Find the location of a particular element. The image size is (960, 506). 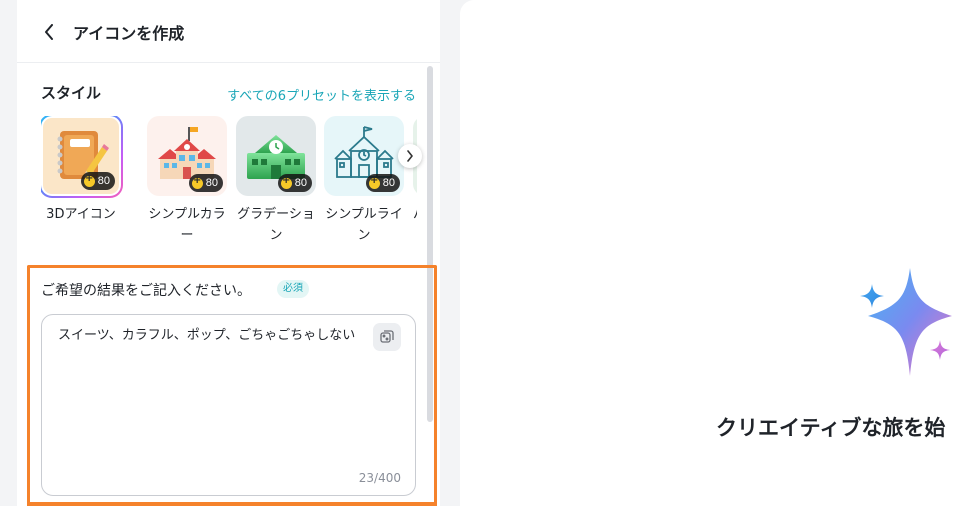

sparkle-icon is located at coordinates (906, 322).